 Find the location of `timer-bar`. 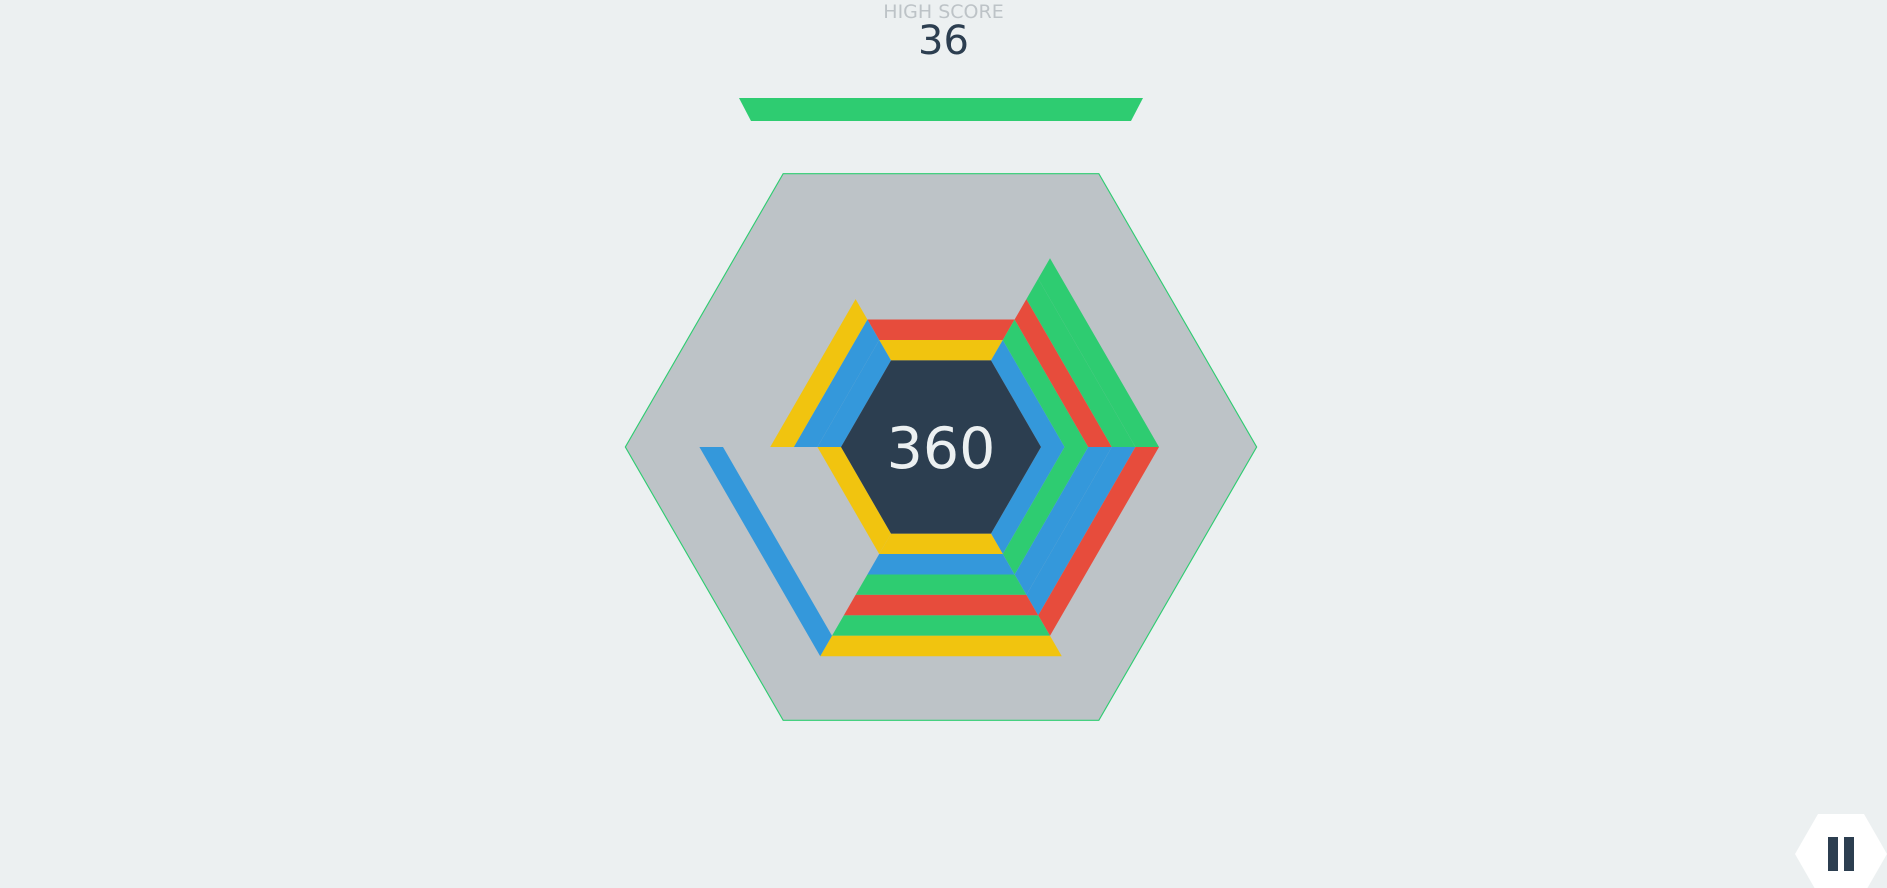

timer-bar is located at coordinates (941, 109).